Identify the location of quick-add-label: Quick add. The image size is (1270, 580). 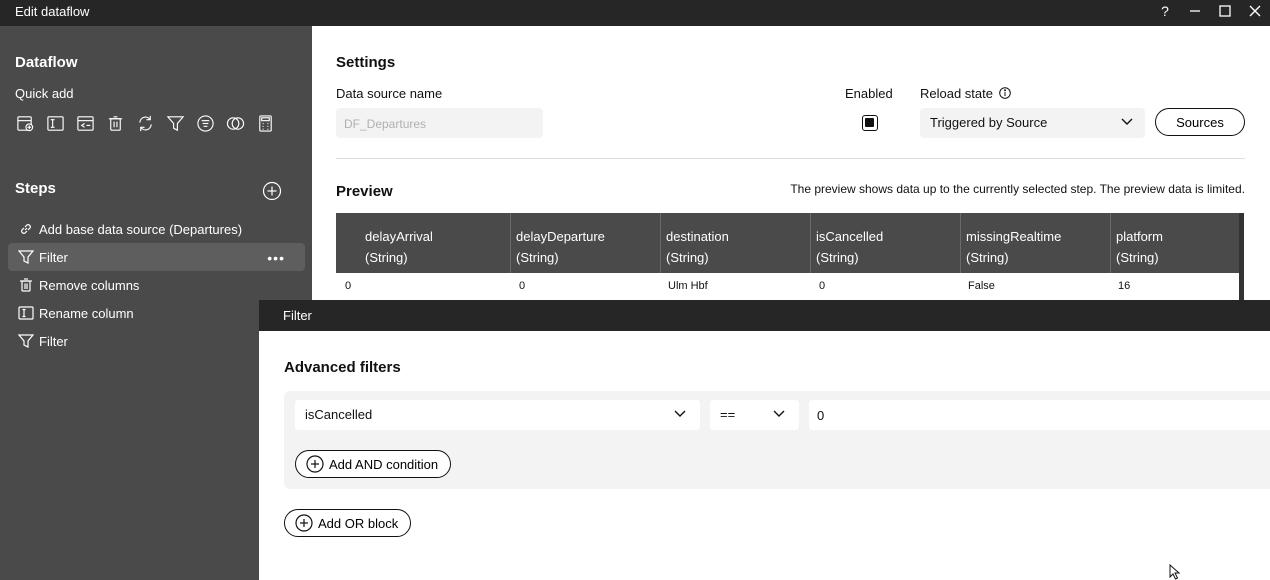
(44, 93).